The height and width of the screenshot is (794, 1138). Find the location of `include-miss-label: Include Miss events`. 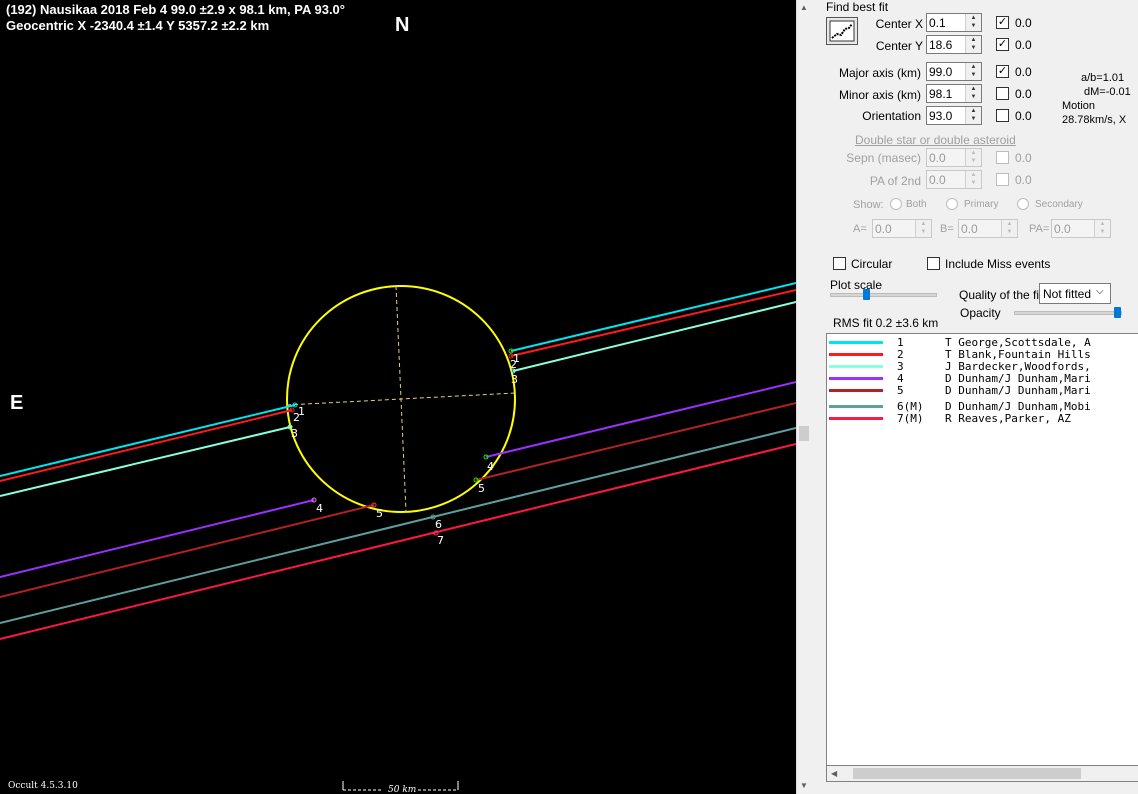

include-miss-label: Include Miss events is located at coordinates (998, 264).